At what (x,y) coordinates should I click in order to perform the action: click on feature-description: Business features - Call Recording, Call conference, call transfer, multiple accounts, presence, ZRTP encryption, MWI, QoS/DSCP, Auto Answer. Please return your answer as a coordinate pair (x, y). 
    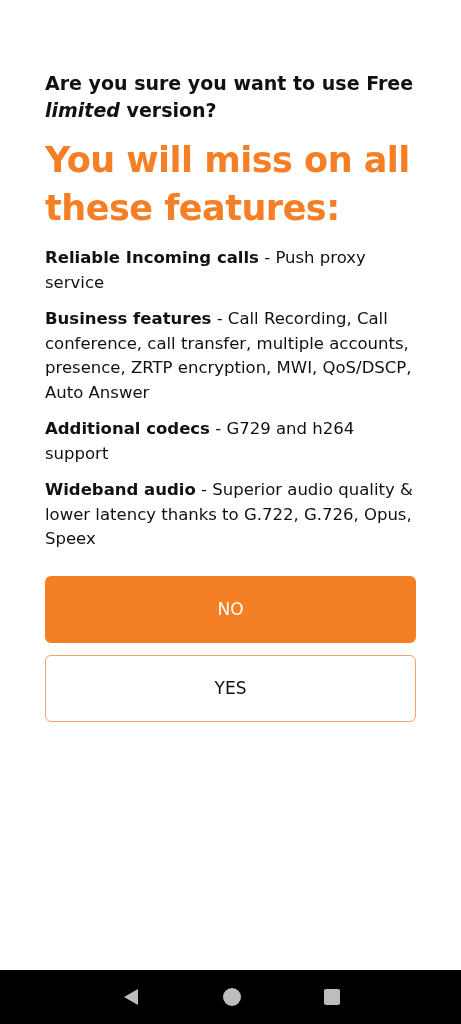
    Looking at the image, I should click on (229, 356).